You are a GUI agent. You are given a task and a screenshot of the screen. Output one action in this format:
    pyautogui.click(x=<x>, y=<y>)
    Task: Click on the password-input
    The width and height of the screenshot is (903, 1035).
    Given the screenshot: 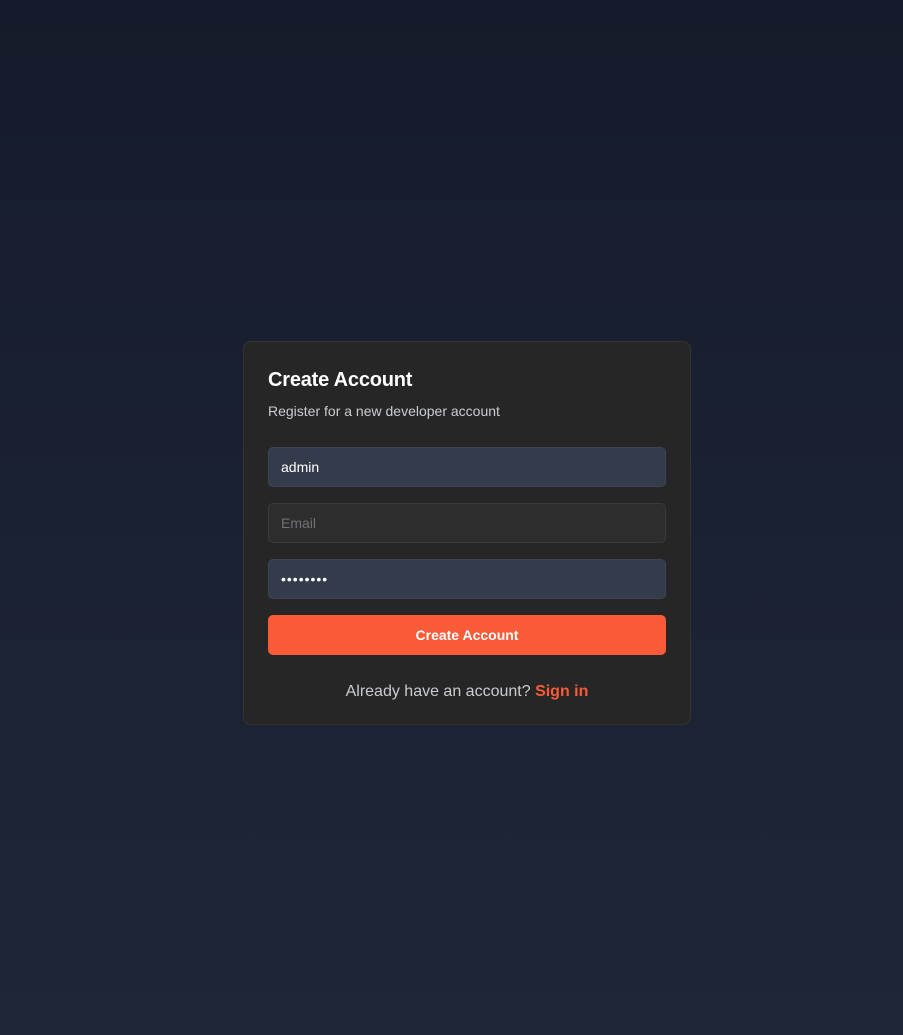 What is the action you would take?
    pyautogui.click(x=467, y=579)
    